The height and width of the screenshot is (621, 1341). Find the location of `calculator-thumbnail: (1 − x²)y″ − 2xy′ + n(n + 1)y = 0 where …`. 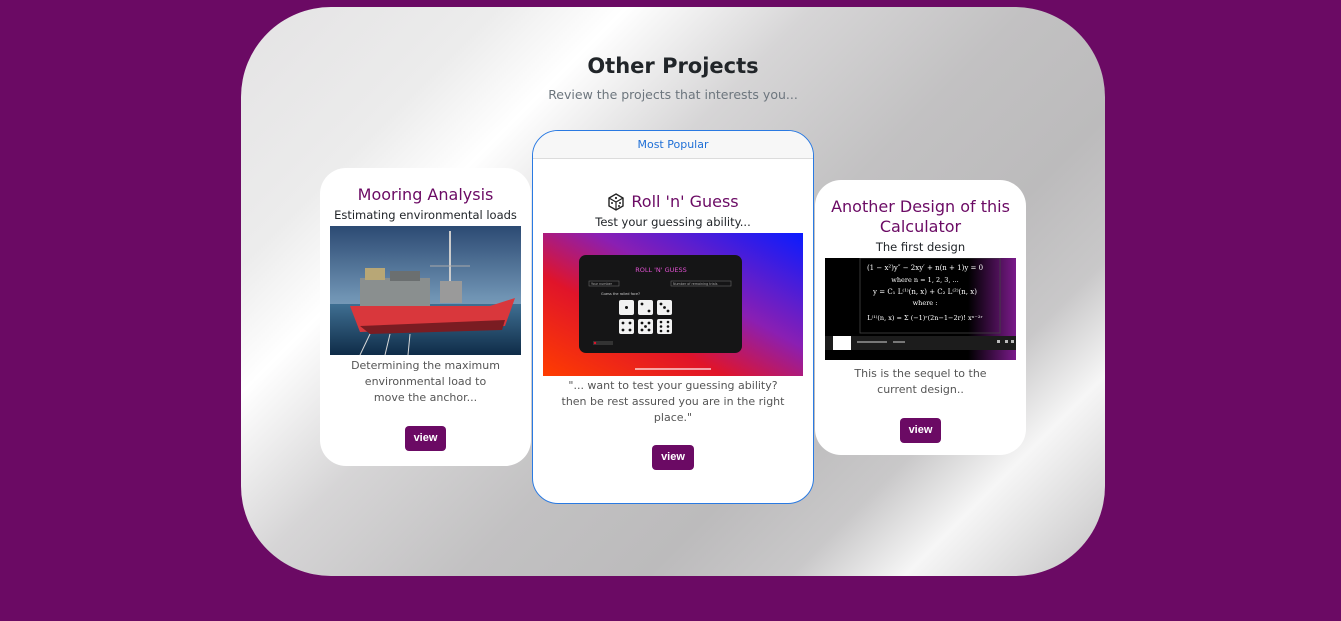

calculator-thumbnail: (1 − x²)y″ − 2xy′ + n(n + 1)y = 0 where … is located at coordinates (920, 309).